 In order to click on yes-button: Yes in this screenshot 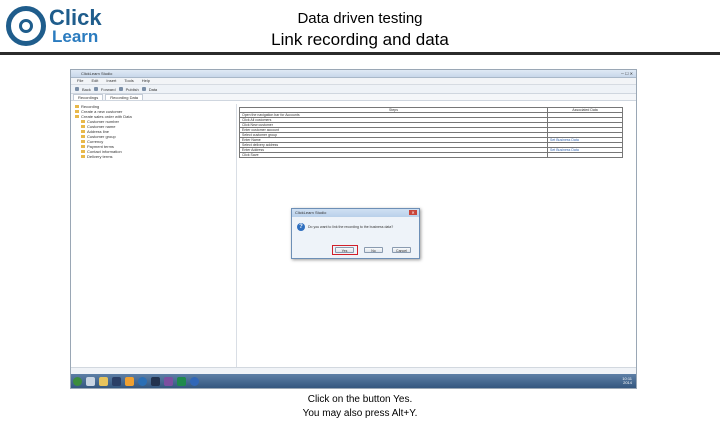, I will do `click(344, 250)`.